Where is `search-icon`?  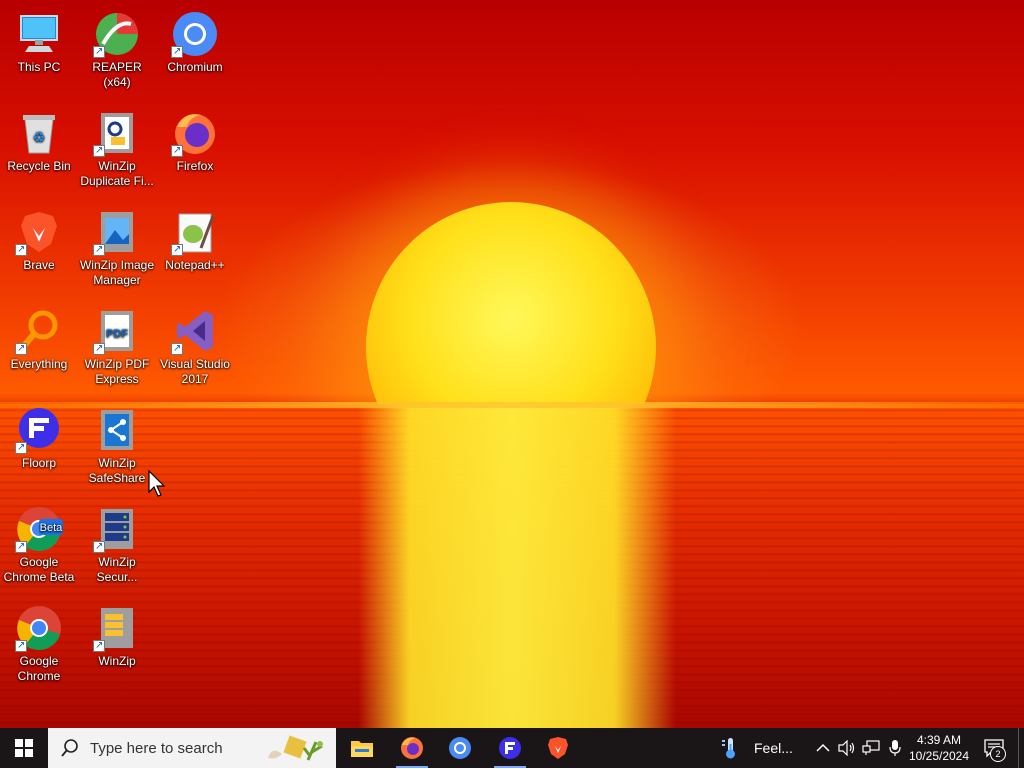 search-icon is located at coordinates (69, 748).